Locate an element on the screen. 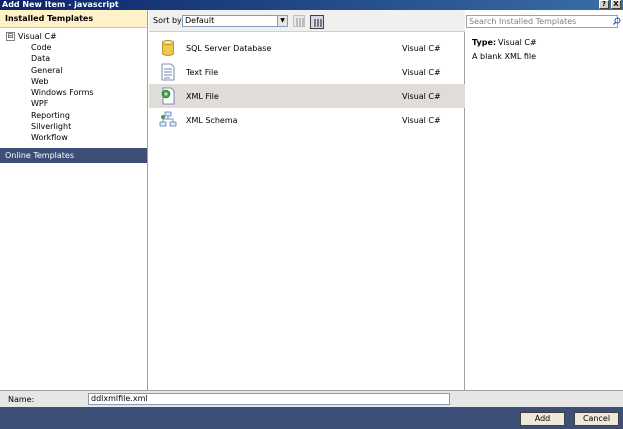 Image resolution: width=623 pixels, height=429 pixels. close-button: X is located at coordinates (616, 4).